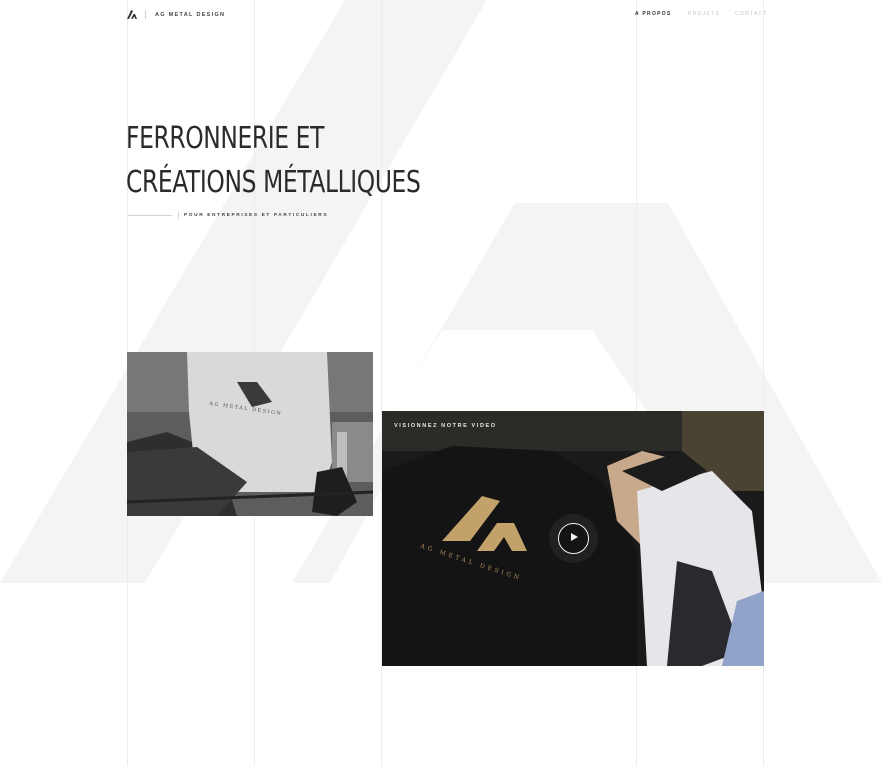 This screenshot has height=766, width=882. Describe the element at coordinates (653, 14) in the screenshot. I see `nav-link-a-propos: A PROPOS` at that location.